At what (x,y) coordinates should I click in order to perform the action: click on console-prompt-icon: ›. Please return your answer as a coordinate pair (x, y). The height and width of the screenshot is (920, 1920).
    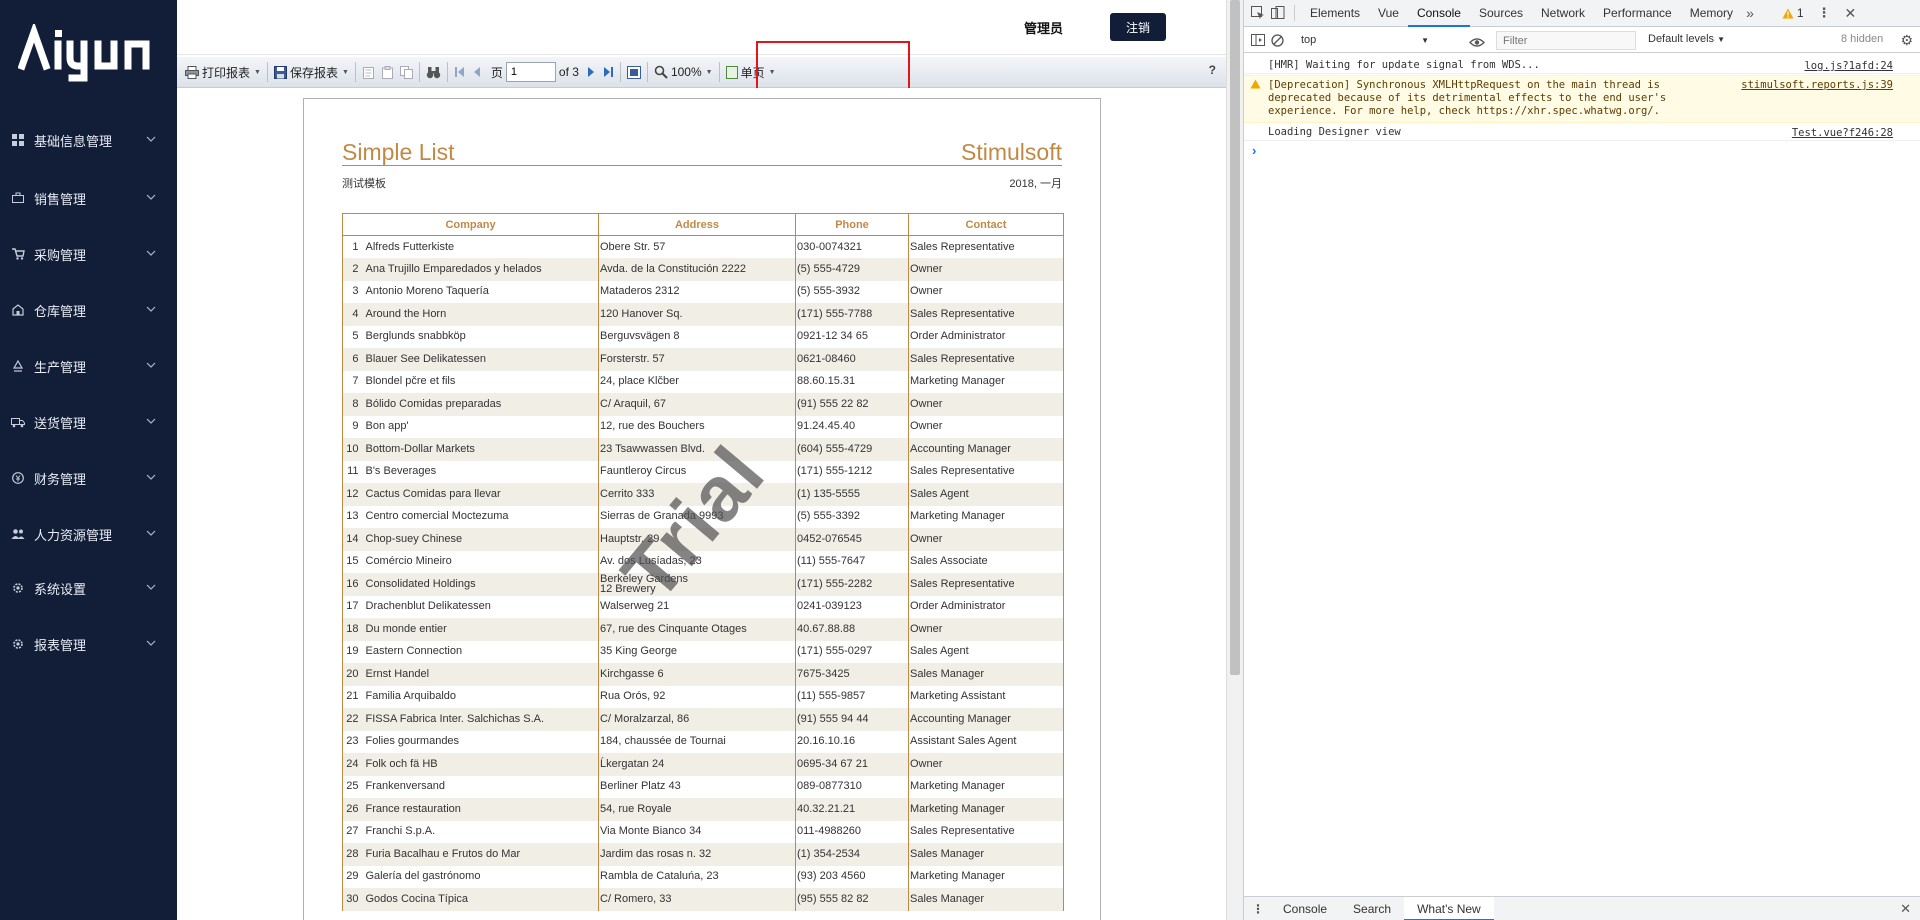
    Looking at the image, I should click on (1254, 150).